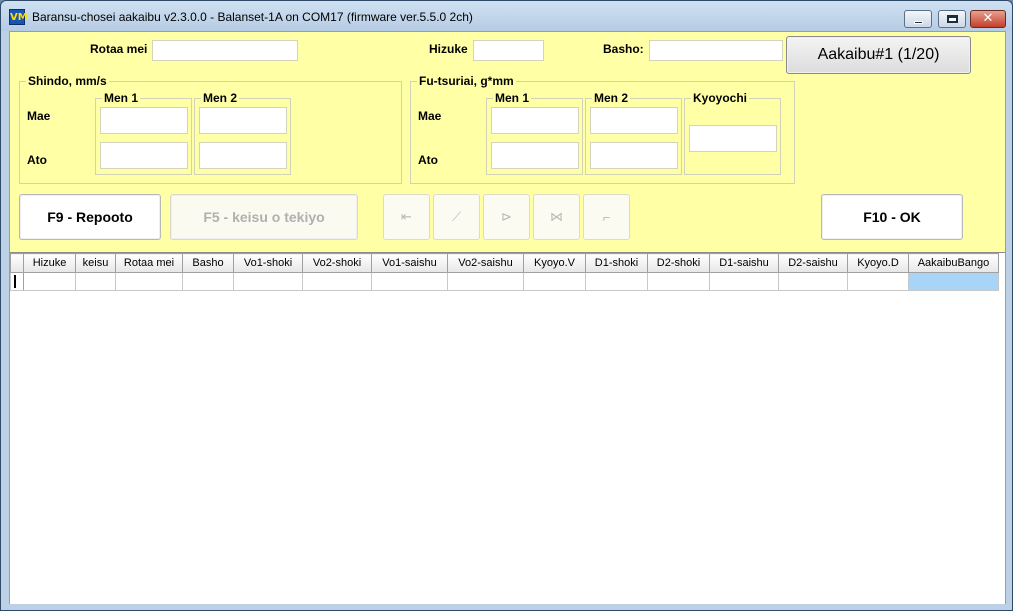 Image resolution: width=1013 pixels, height=611 pixels. Describe the element at coordinates (918, 22) in the screenshot. I see `minimize-icon` at that location.